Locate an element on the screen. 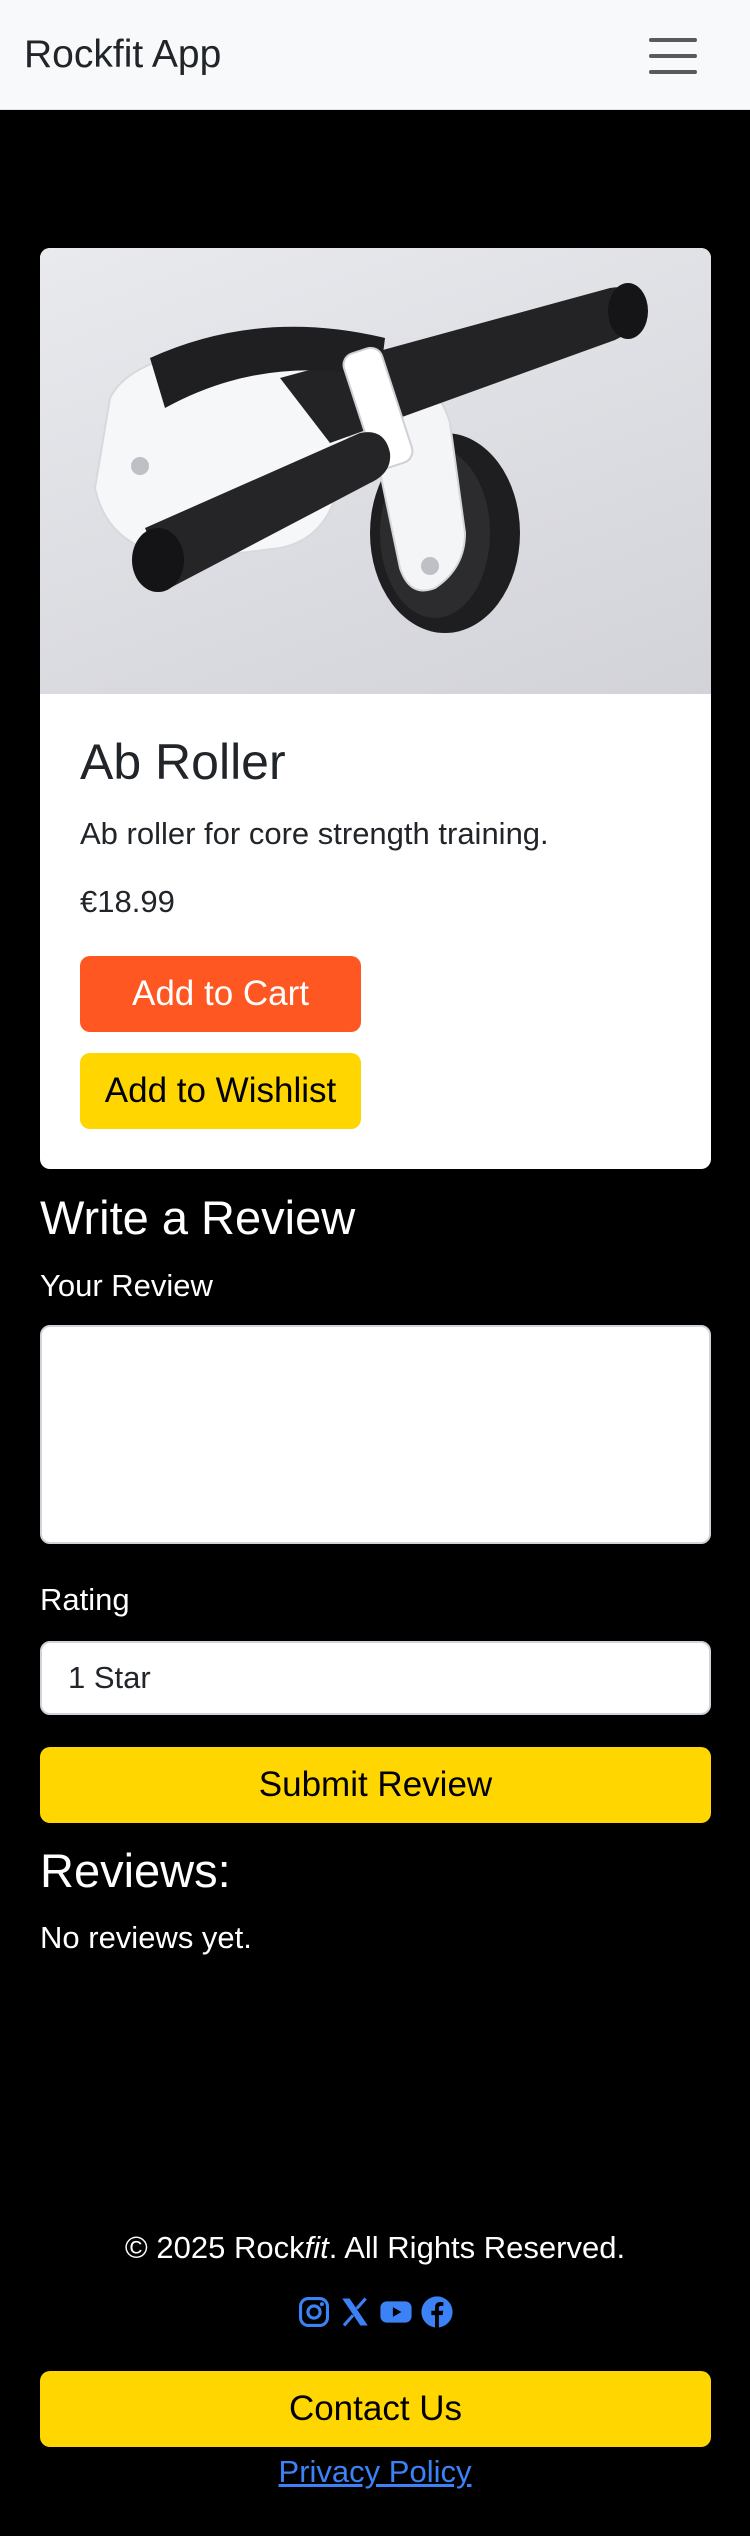 This screenshot has width=750, height=2536. product-description: Ab roller for core strength training. is located at coordinates (314, 833).